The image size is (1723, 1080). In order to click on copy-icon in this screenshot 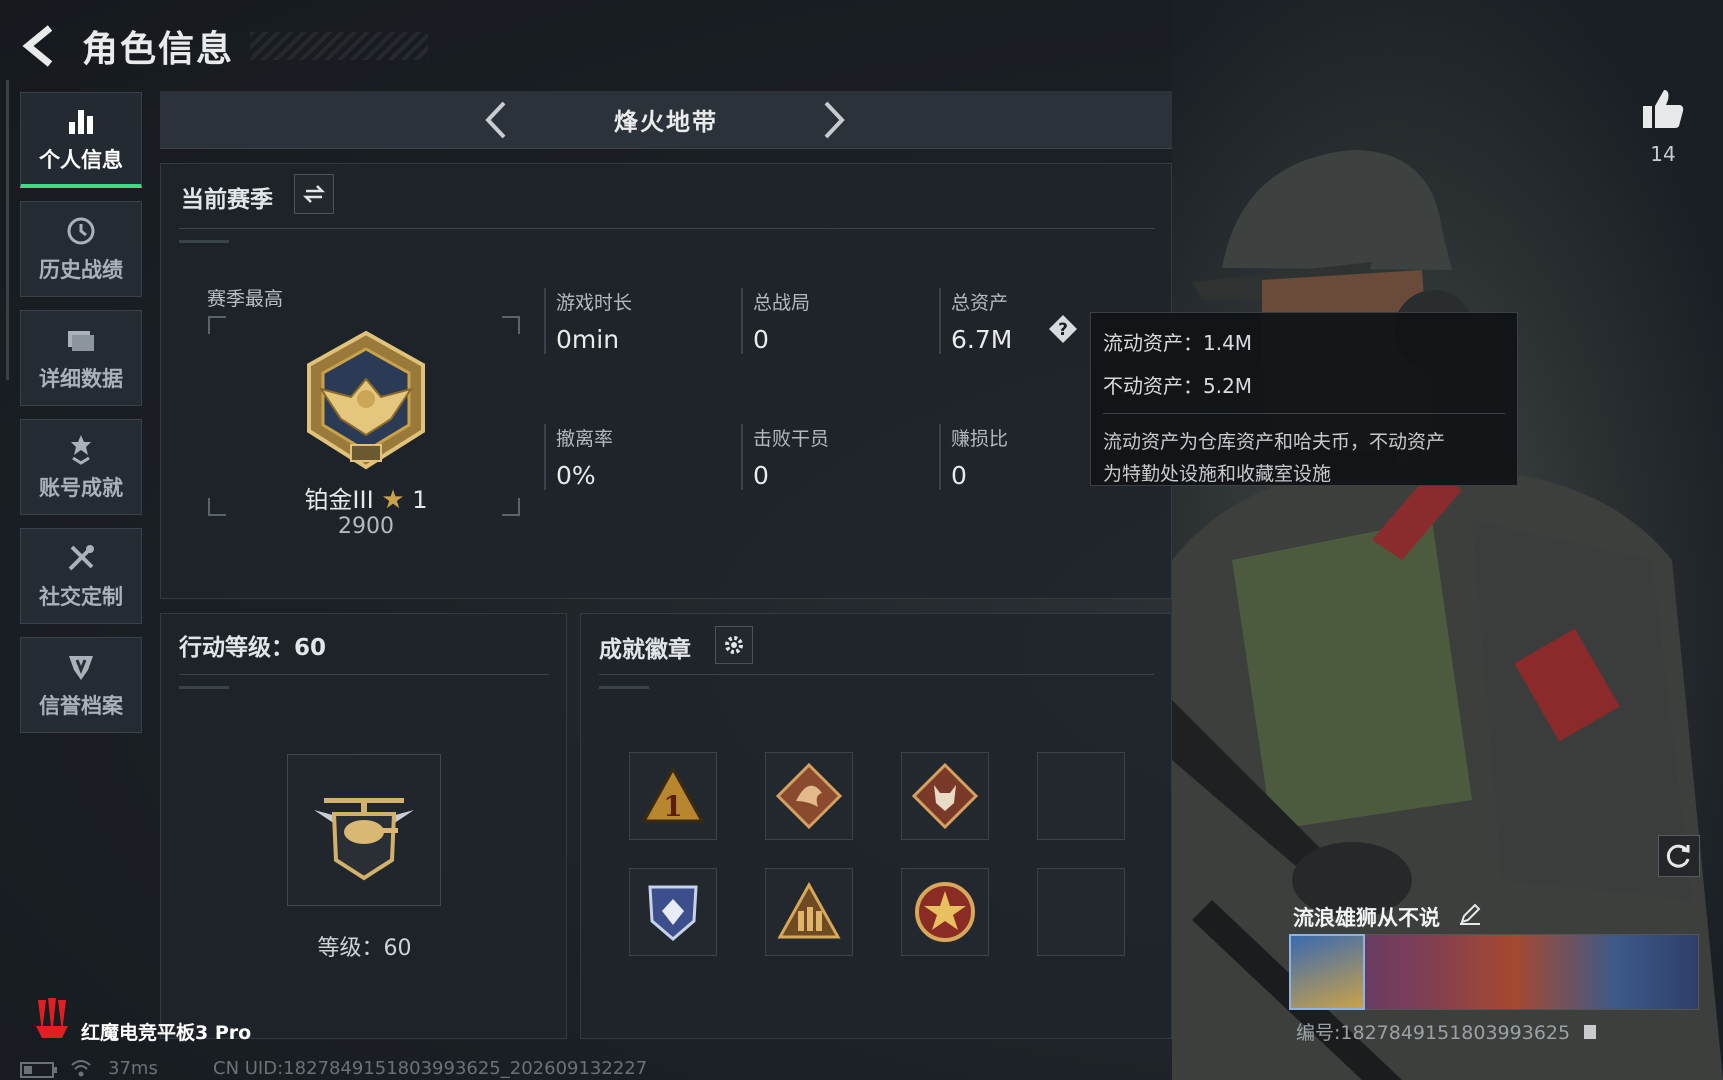, I will do `click(1590, 1030)`.